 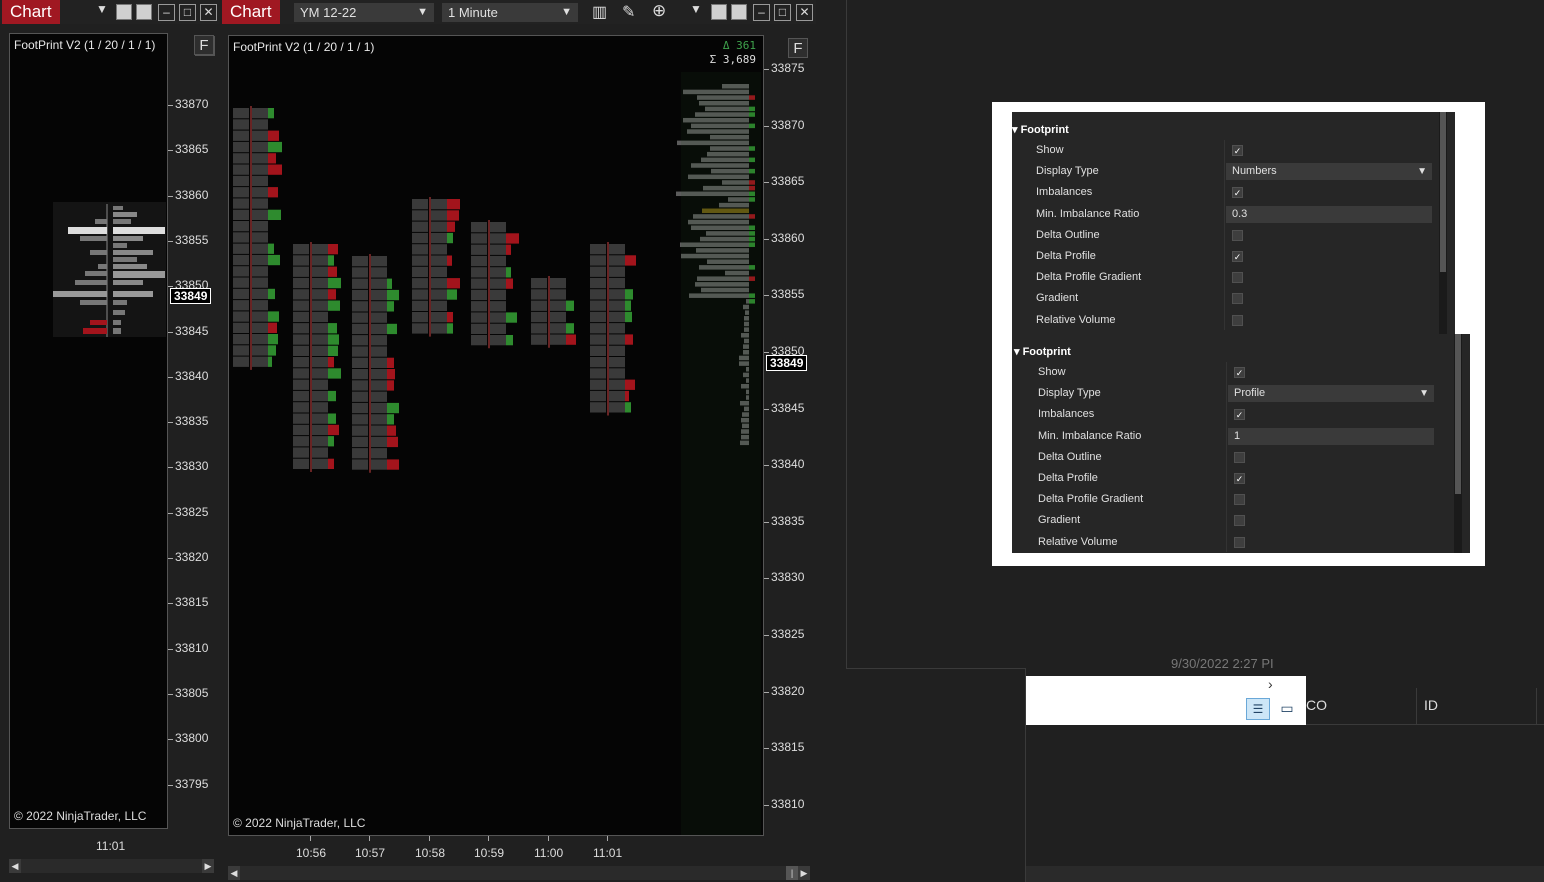 I want to click on left-axis-label: 33865, so click(x=192, y=149).